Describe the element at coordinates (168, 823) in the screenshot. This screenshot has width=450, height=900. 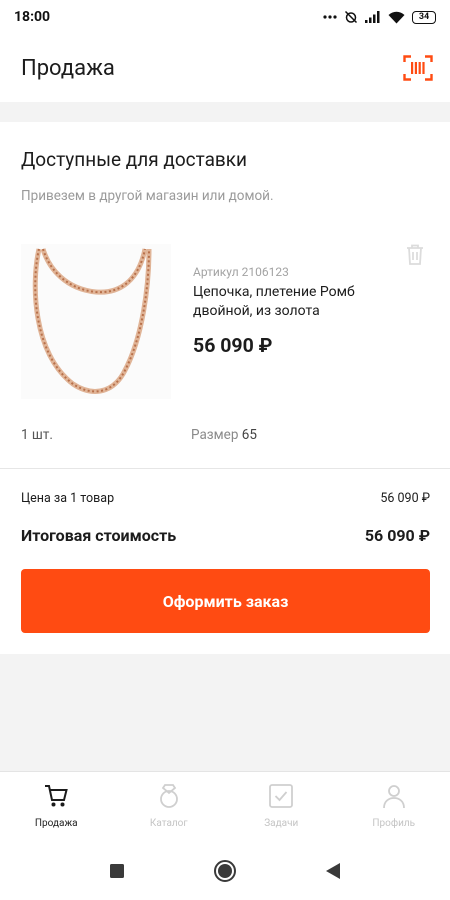
I see `nav-label: Каталог` at that location.